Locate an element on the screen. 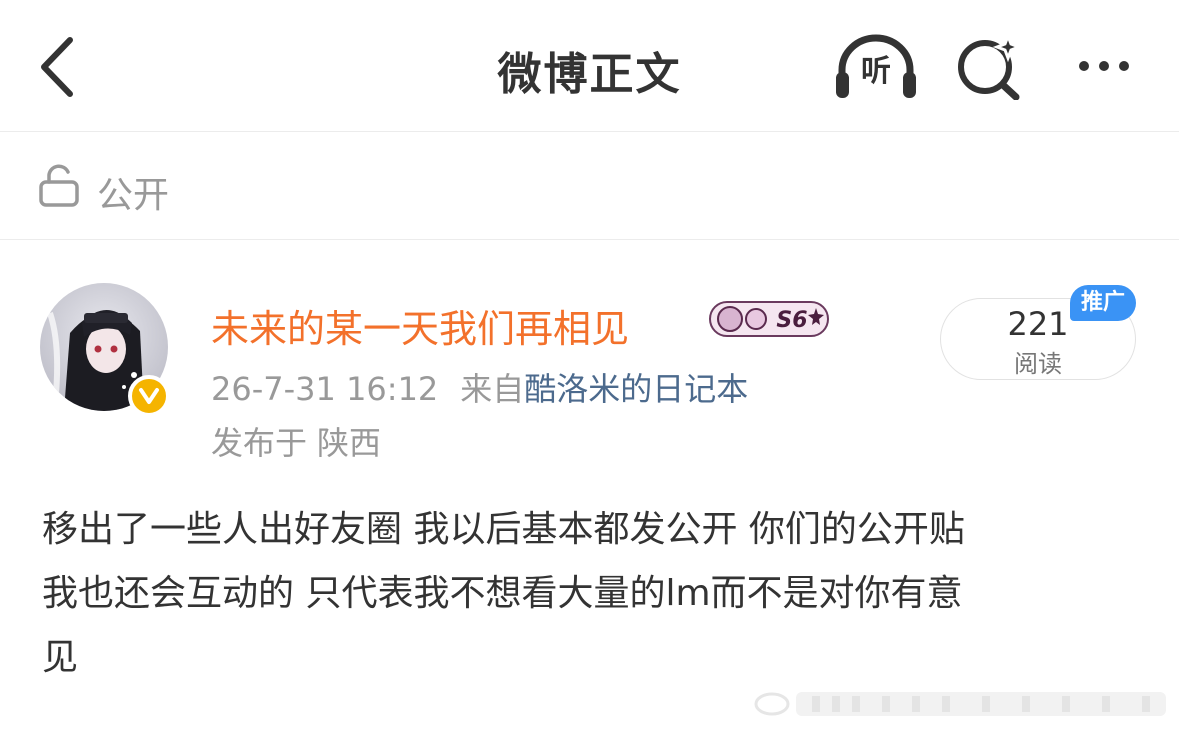  author-name: 未来的某一天我们再相见 is located at coordinates (420, 325).